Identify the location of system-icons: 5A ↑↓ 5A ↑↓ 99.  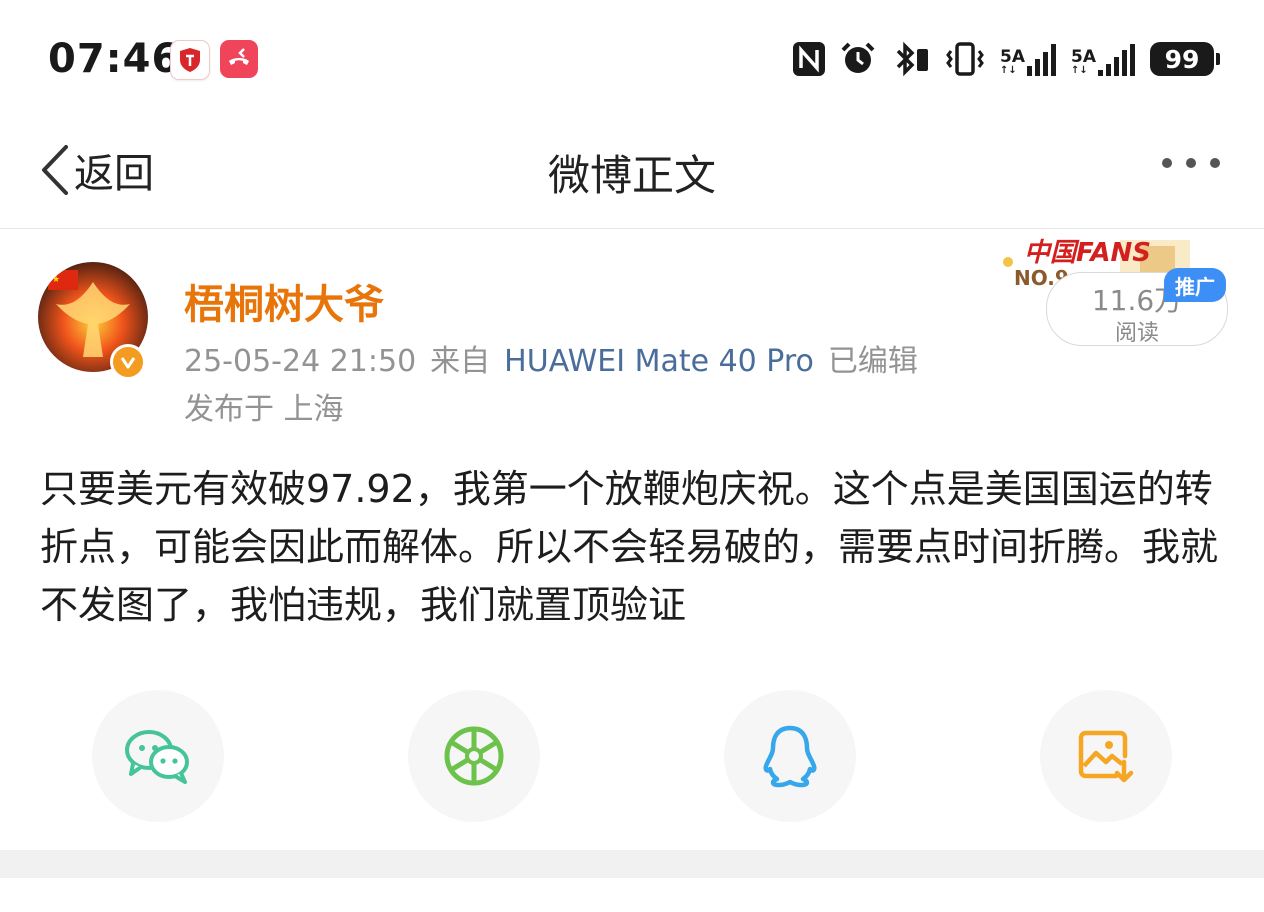
(1006, 59).